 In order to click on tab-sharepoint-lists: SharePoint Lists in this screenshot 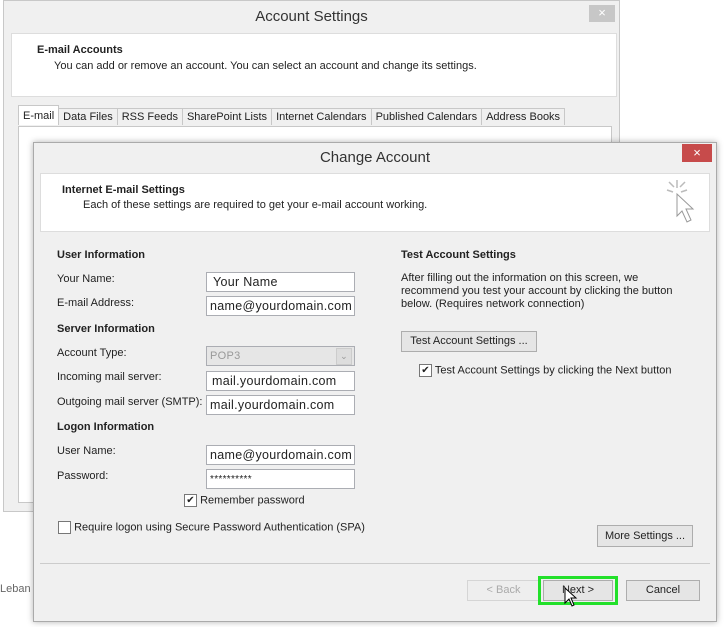, I will do `click(227, 116)`.